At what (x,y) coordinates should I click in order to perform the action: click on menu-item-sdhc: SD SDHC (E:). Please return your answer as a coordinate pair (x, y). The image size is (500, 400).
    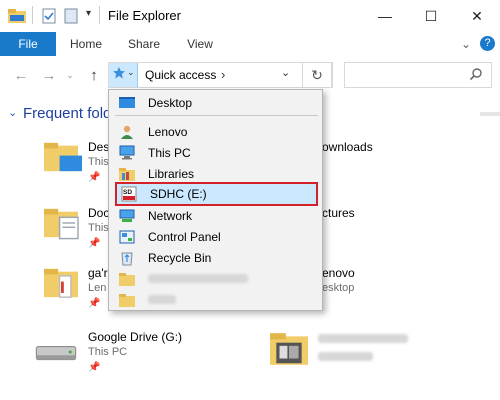
    Looking at the image, I should click on (216, 194).